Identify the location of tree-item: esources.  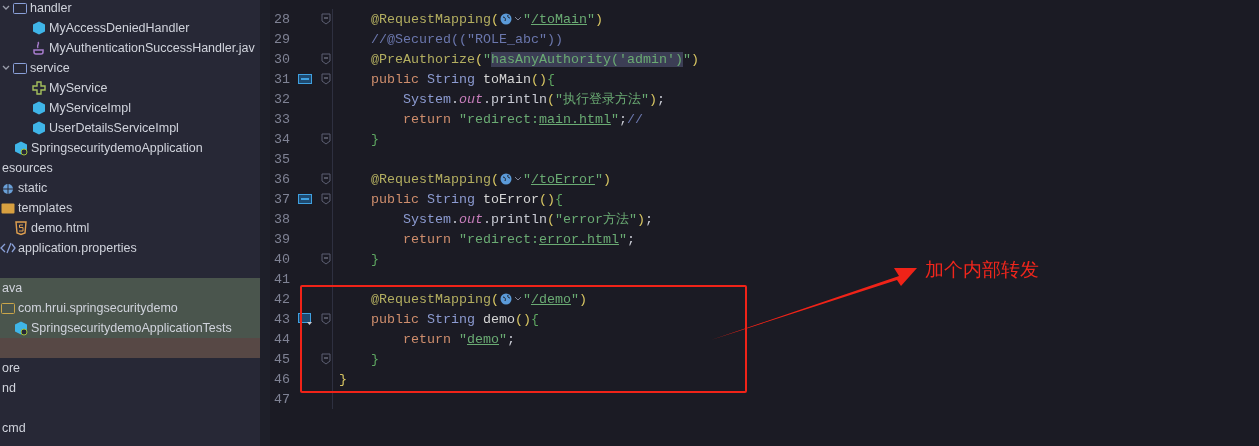
(130, 168).